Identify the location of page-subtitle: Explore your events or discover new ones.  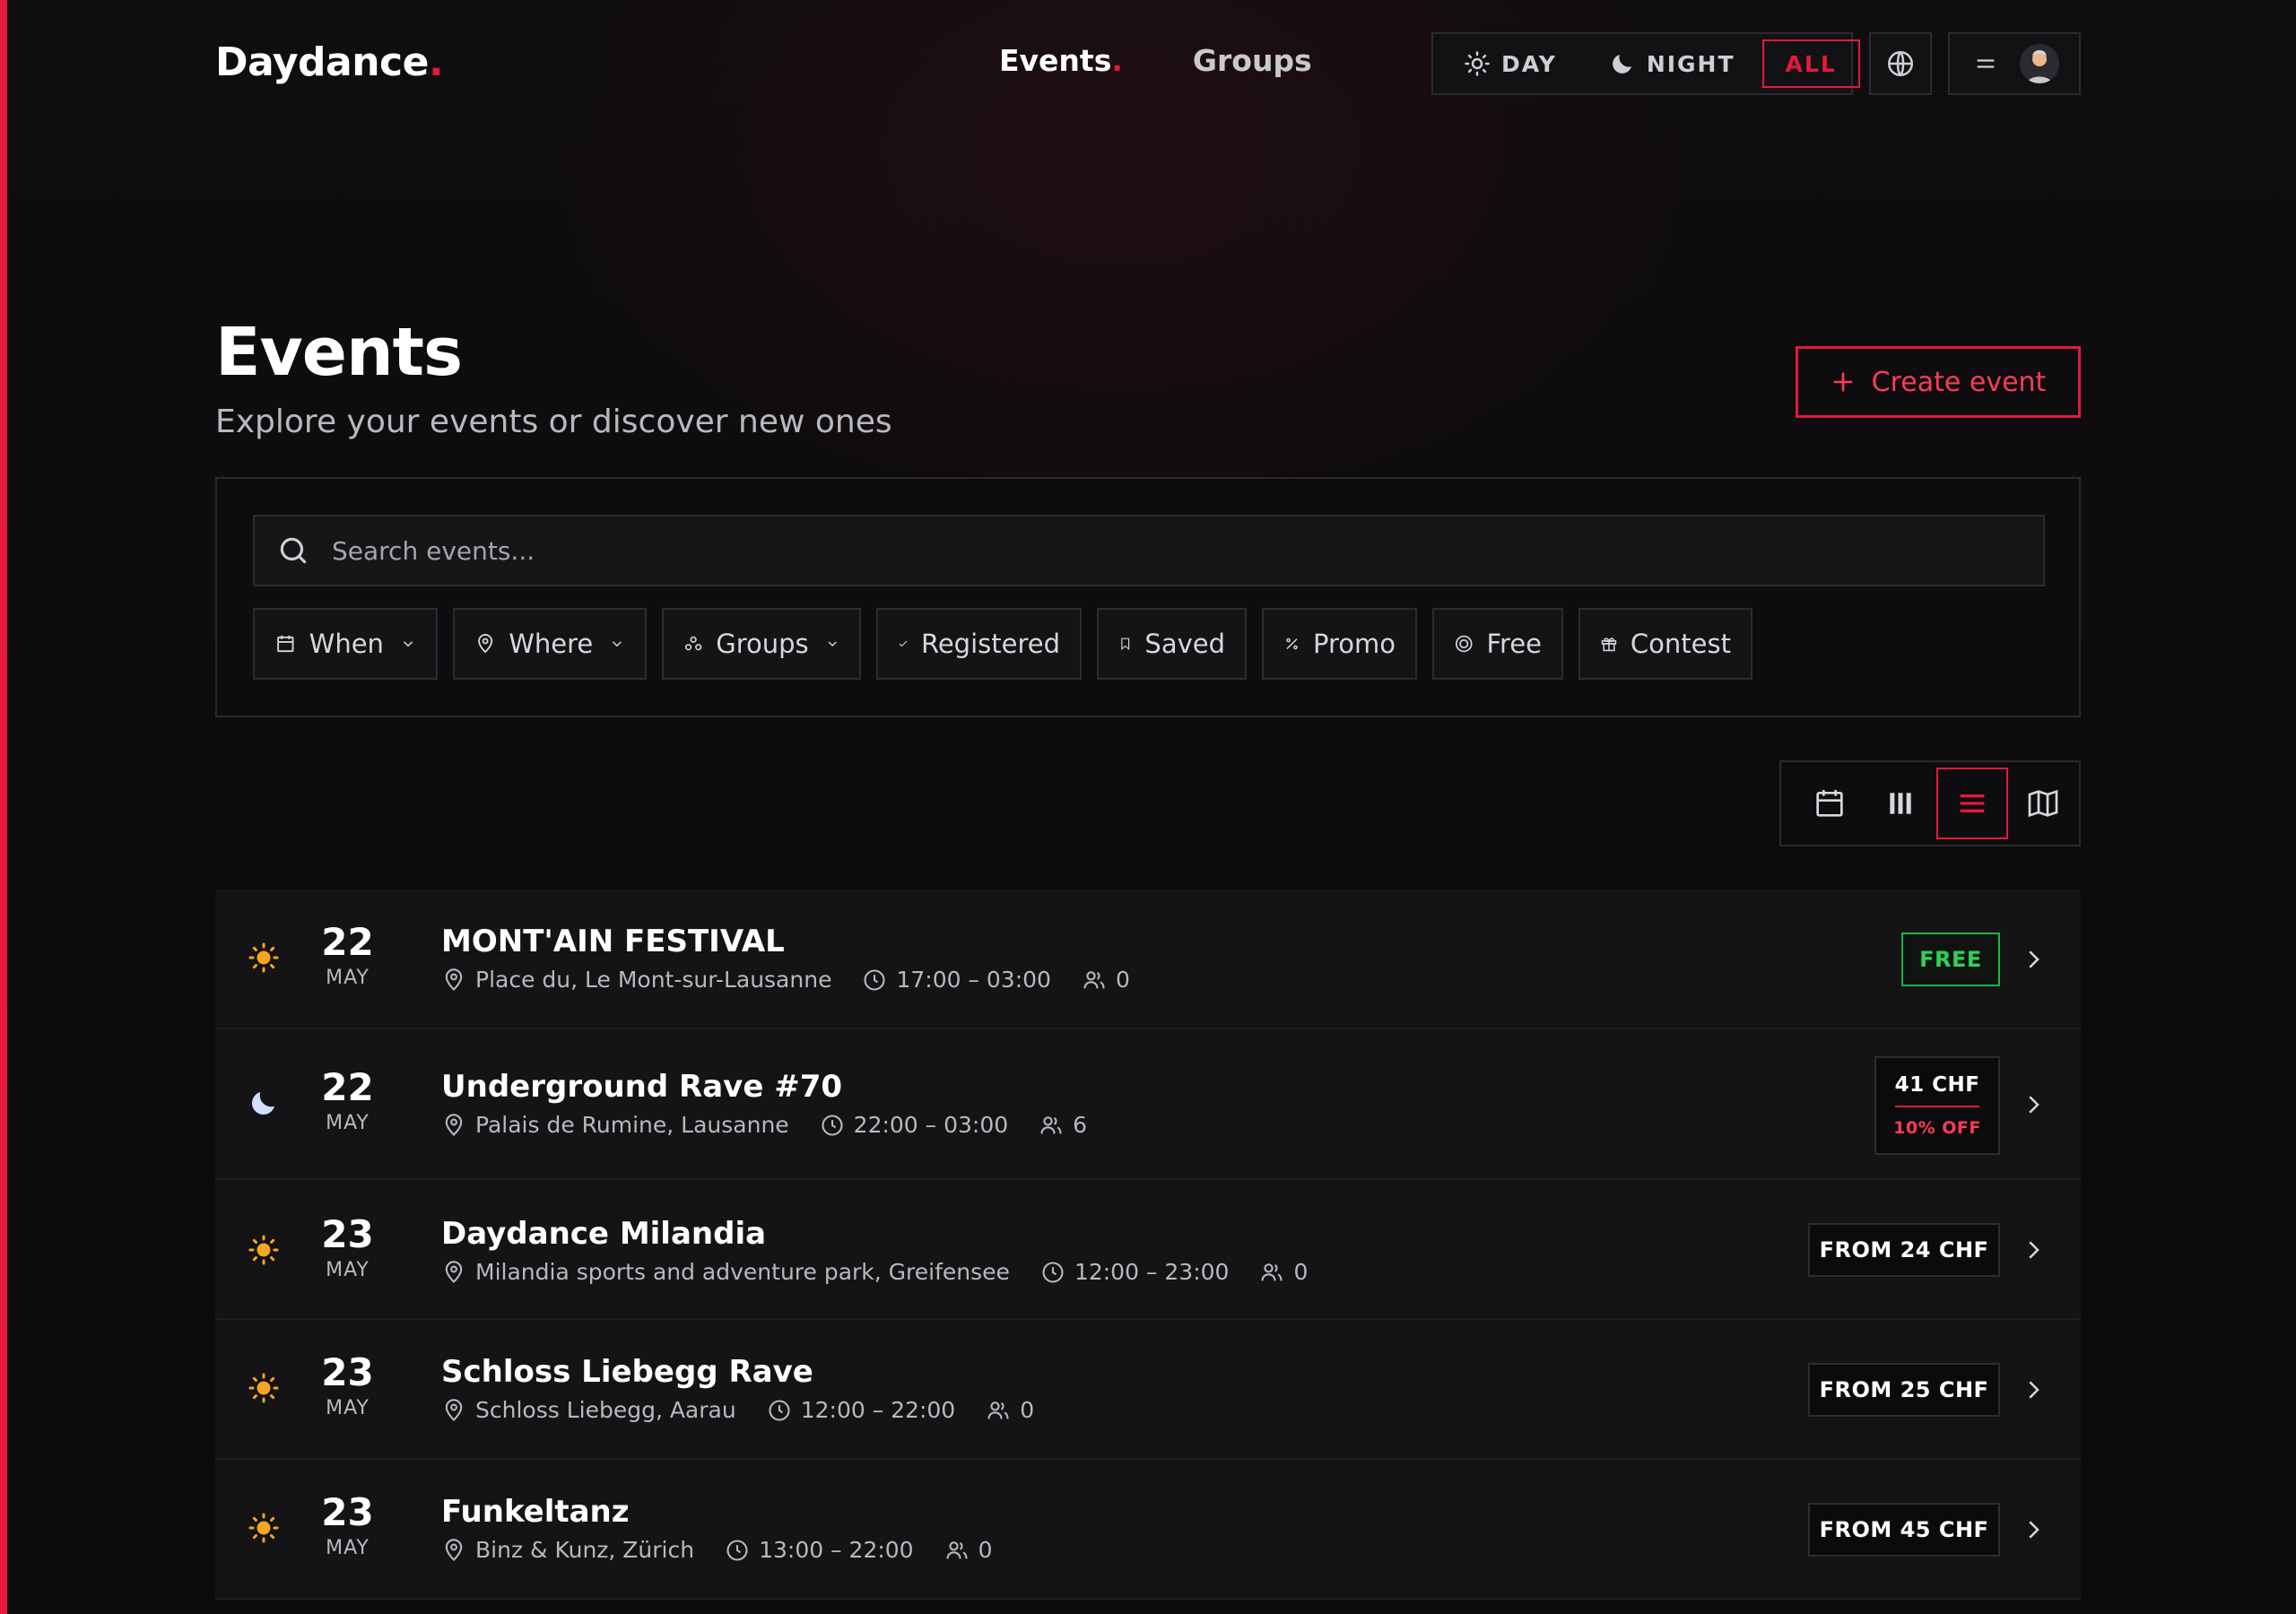
(553, 422).